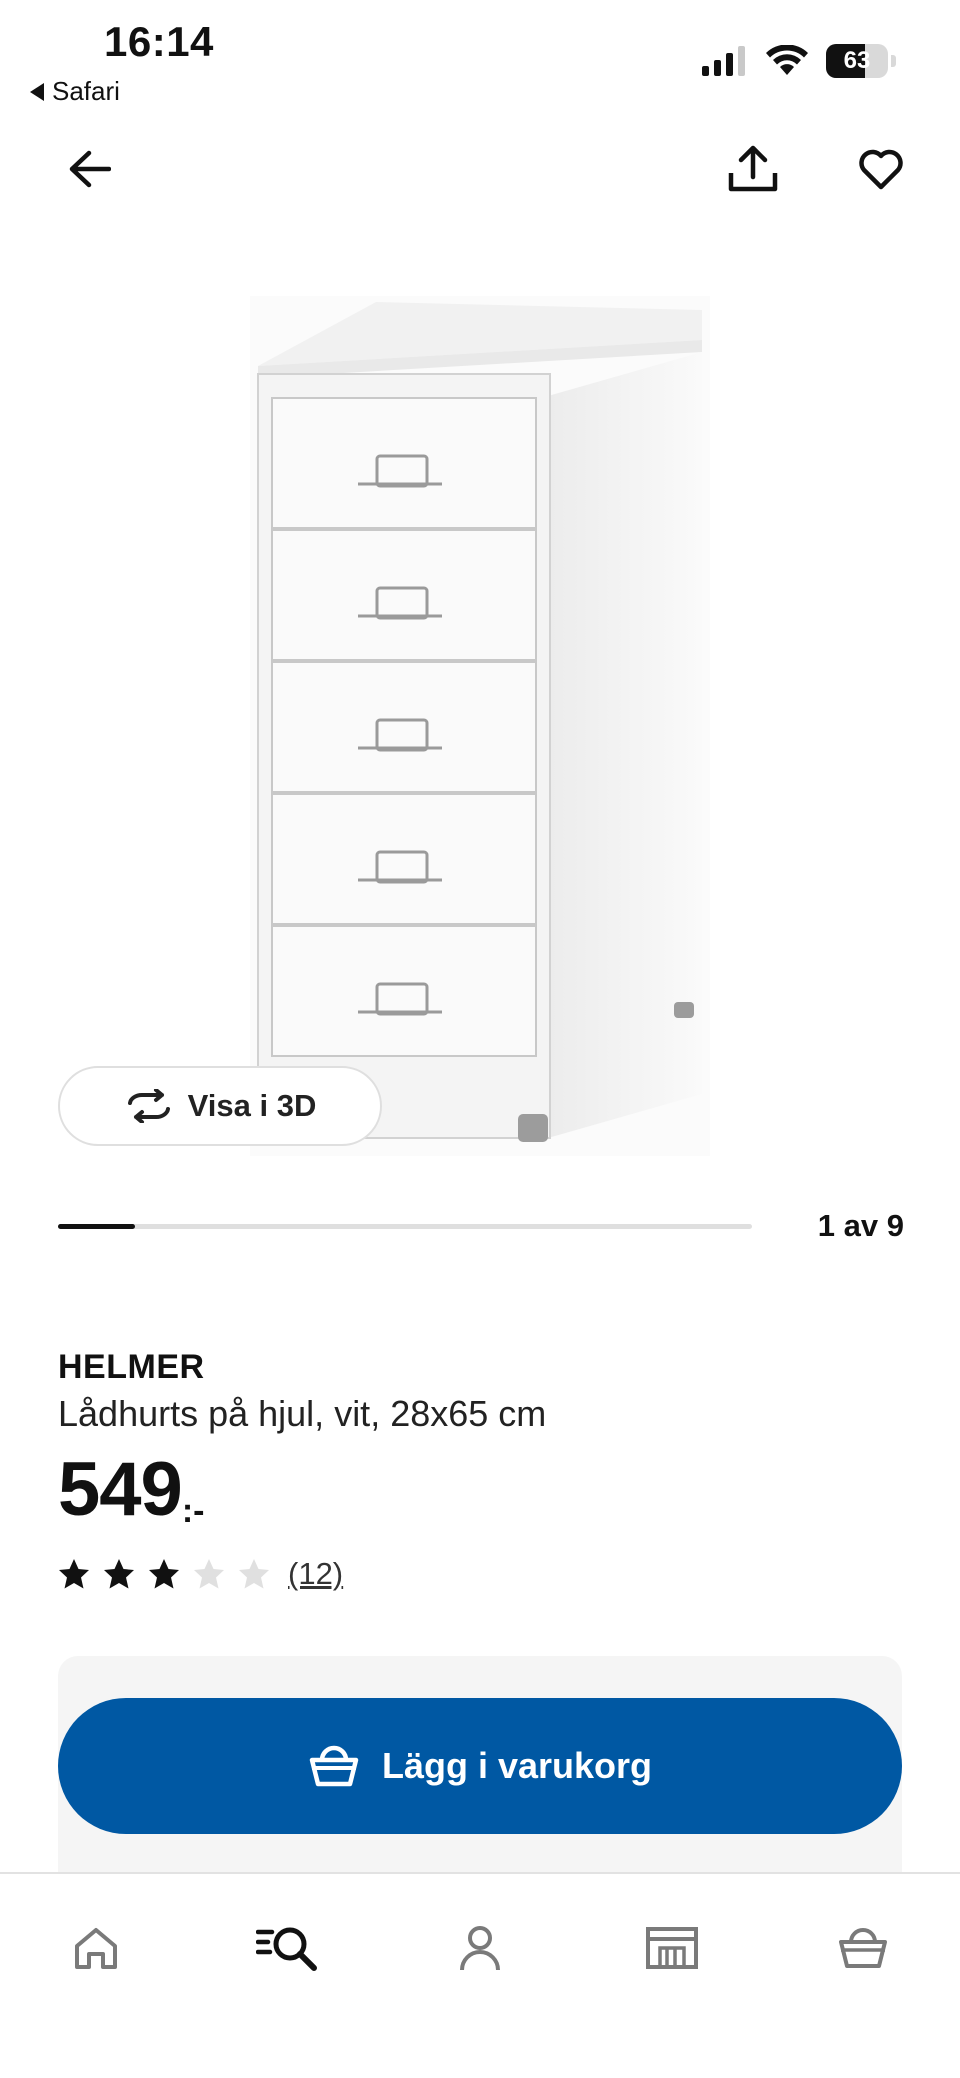 This screenshot has height=2078, width=960. I want to click on product-rating: (12), so click(200, 1574).